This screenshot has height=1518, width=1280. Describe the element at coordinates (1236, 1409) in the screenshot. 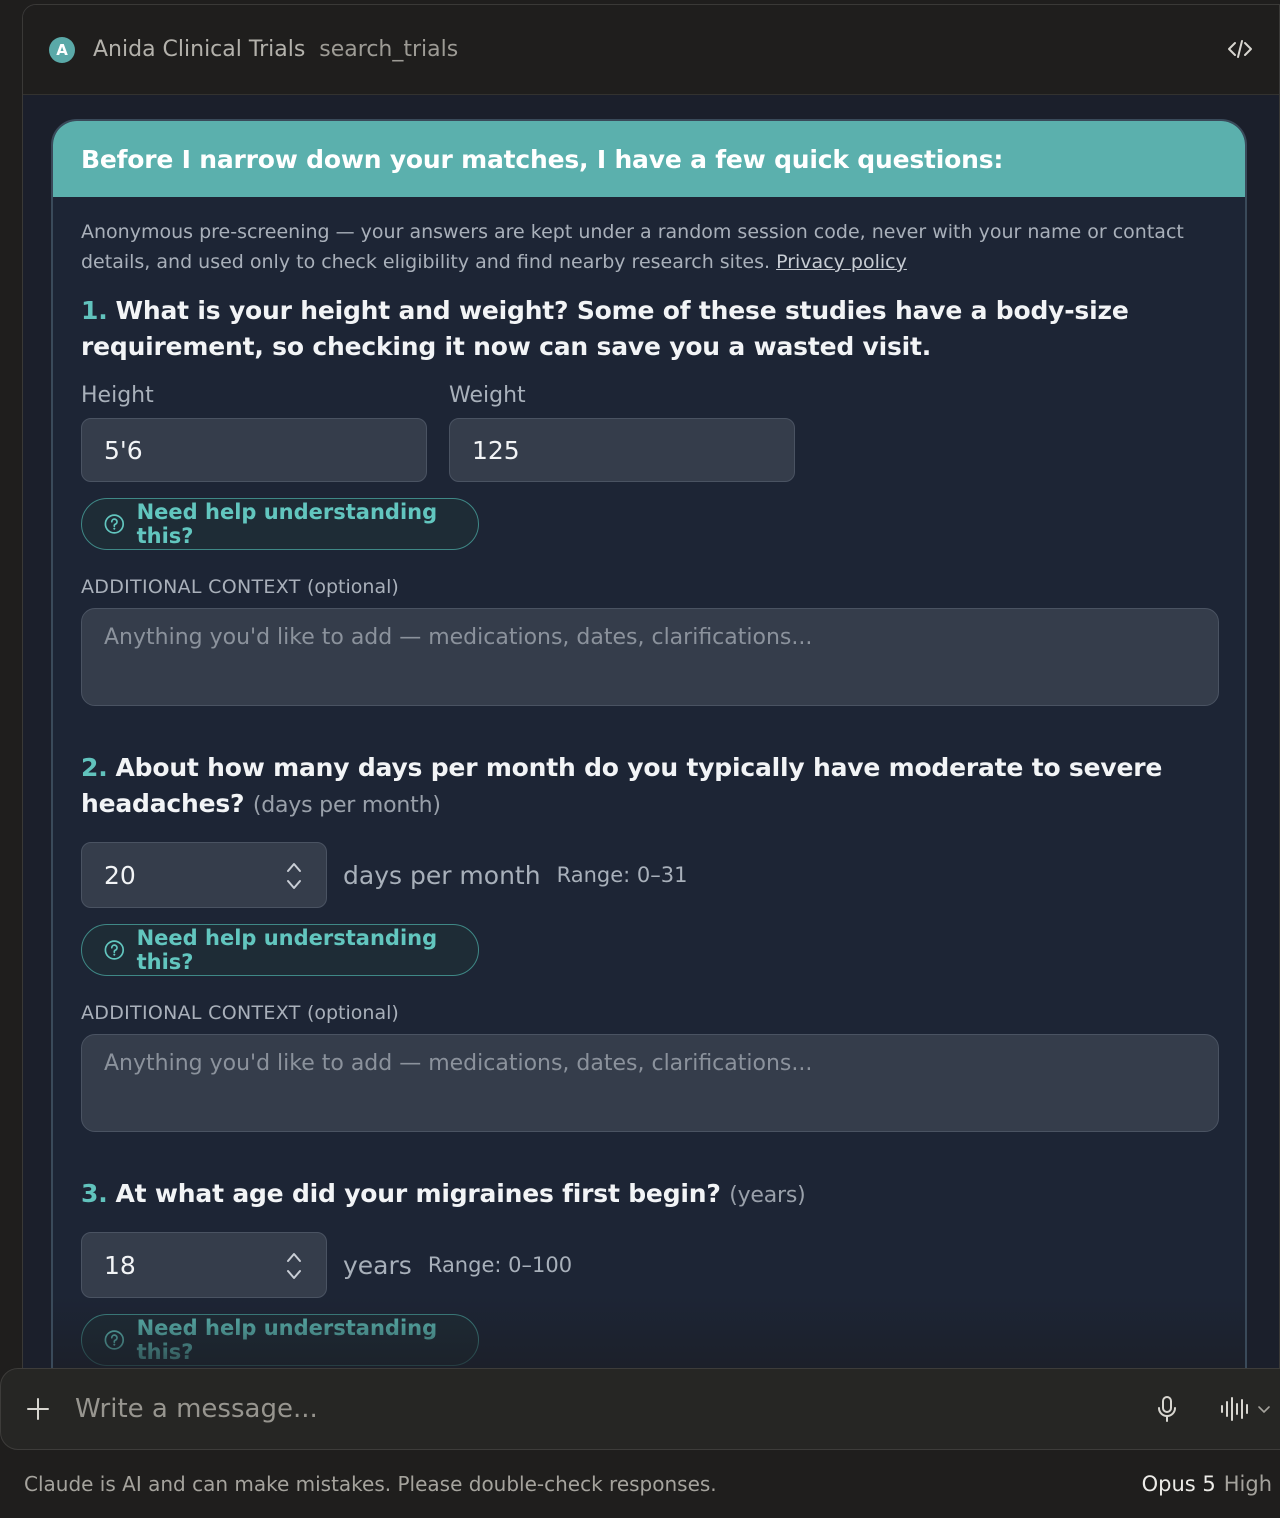

I see `voice-waveform-icon` at that location.